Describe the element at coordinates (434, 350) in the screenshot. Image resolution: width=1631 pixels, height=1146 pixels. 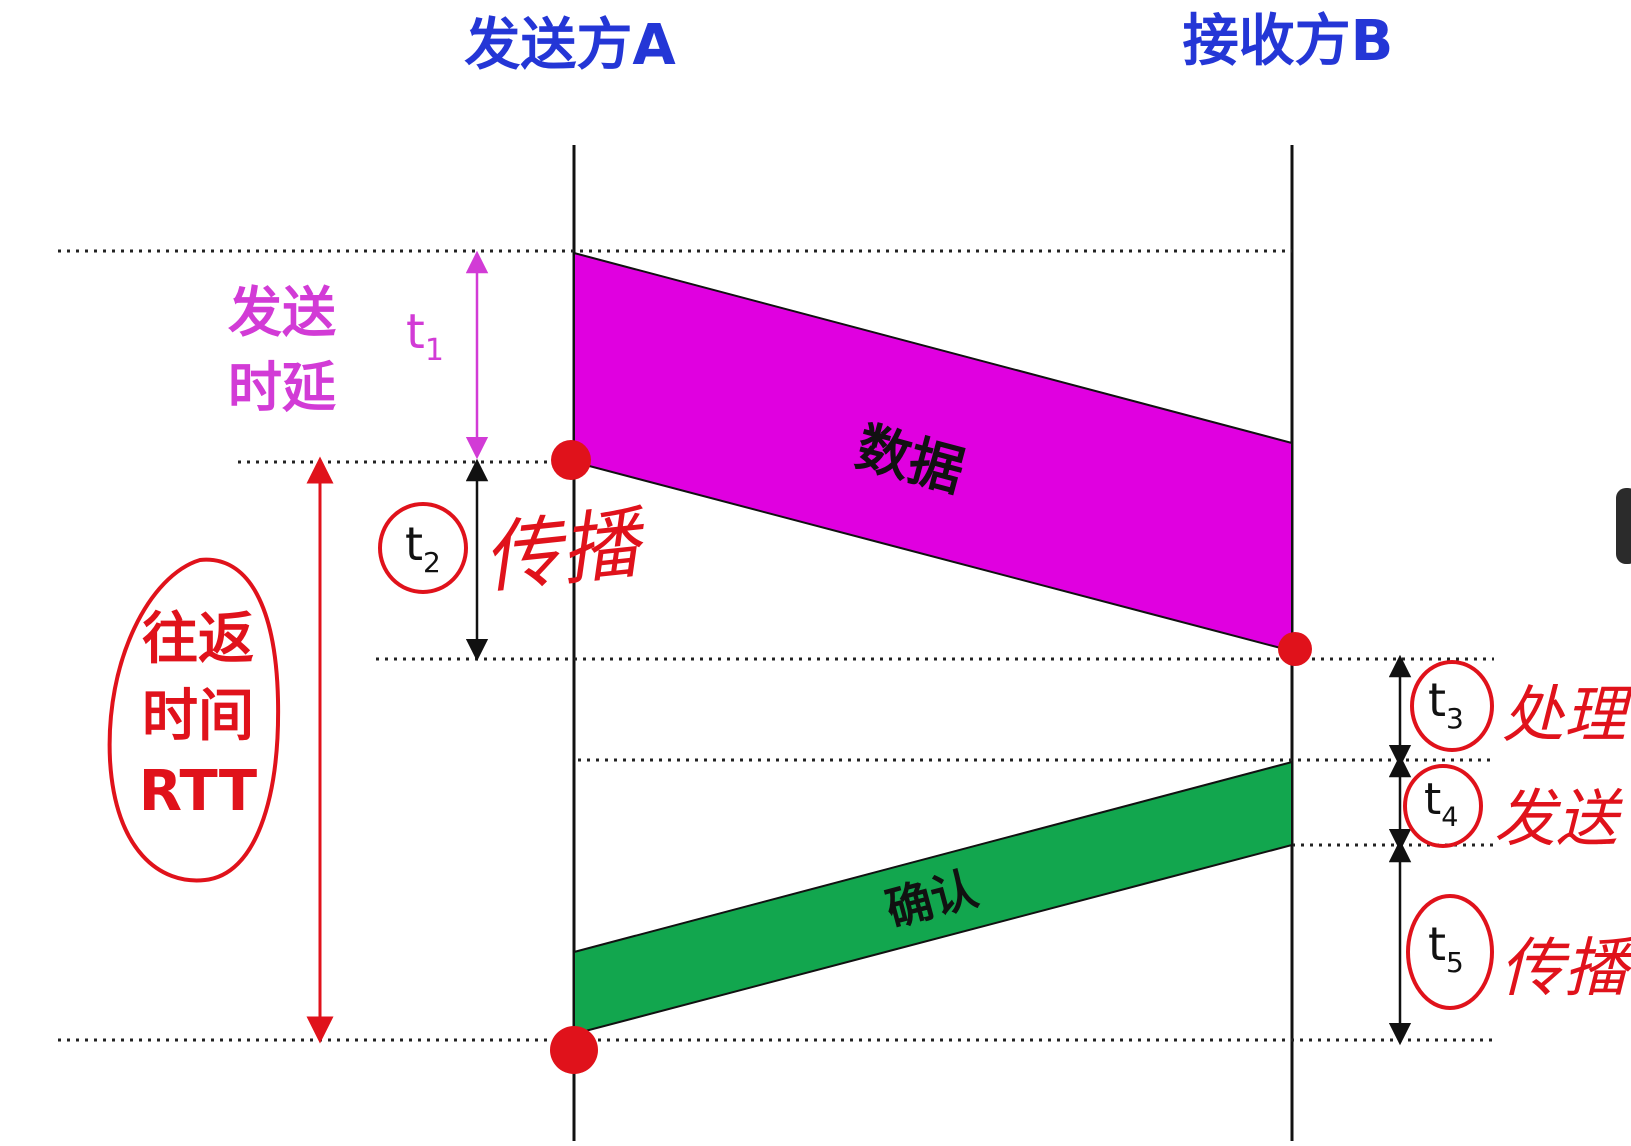
I see `t1-subscript: 1` at that location.